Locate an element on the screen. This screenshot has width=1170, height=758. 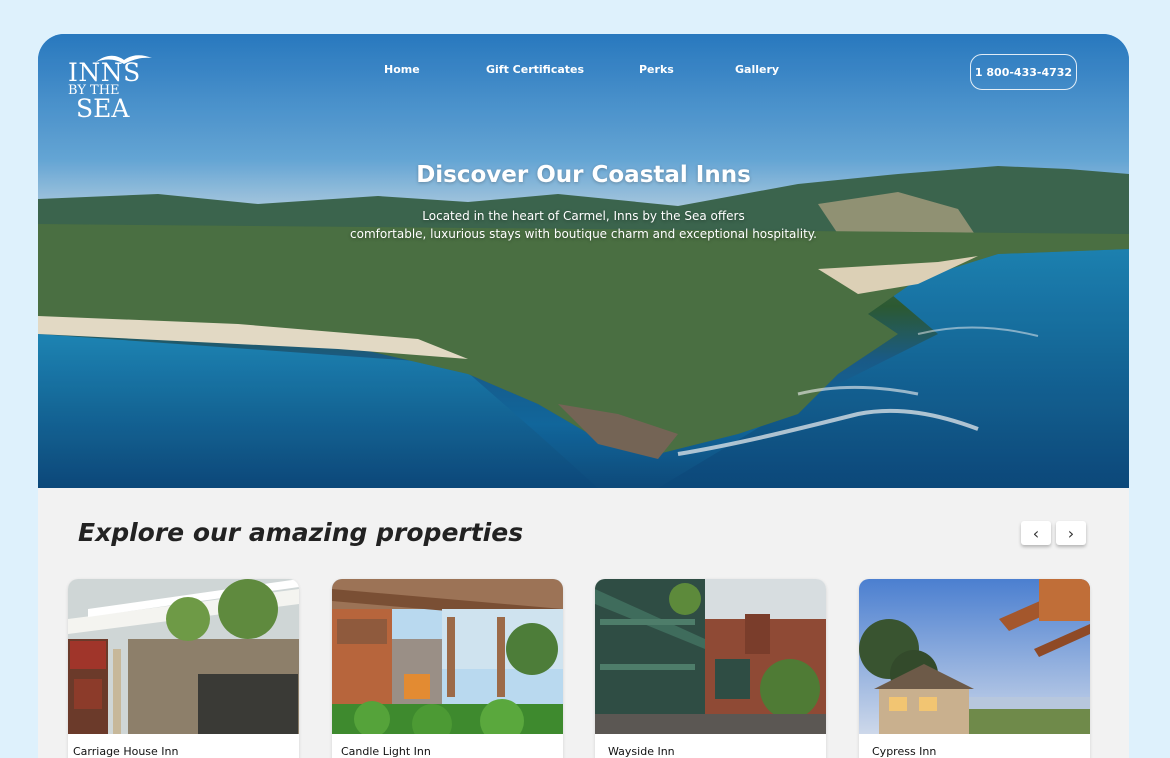
properties-heading: Explore our amazing properties is located at coordinates (301, 532).